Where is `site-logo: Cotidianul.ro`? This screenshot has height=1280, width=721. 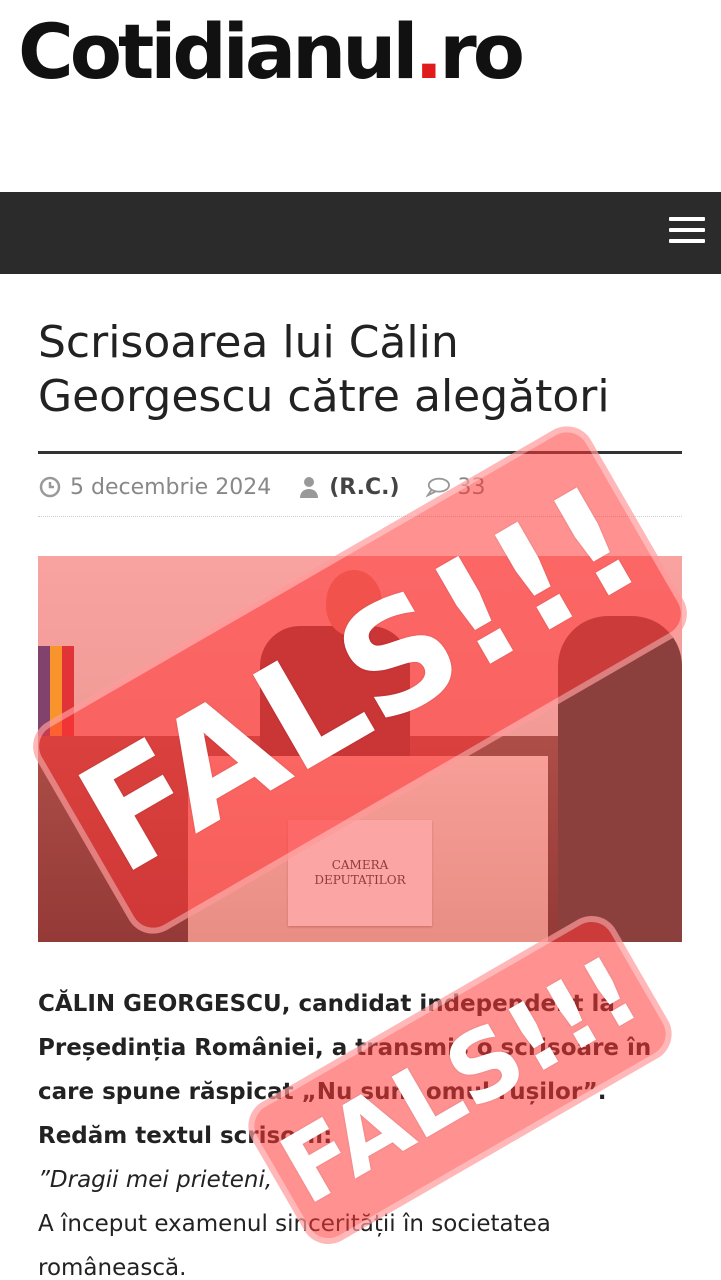 site-logo: Cotidianul.ro is located at coordinates (271, 52).